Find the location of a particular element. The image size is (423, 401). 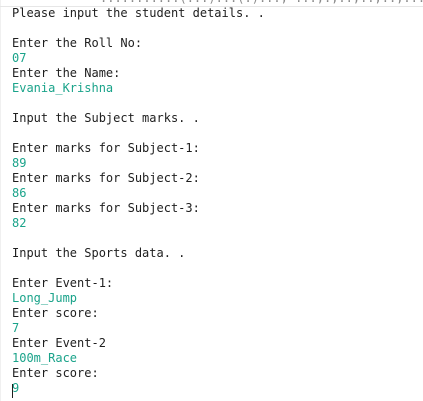

console-output-line: Enter marks for Subject-2: is located at coordinates (106, 178).